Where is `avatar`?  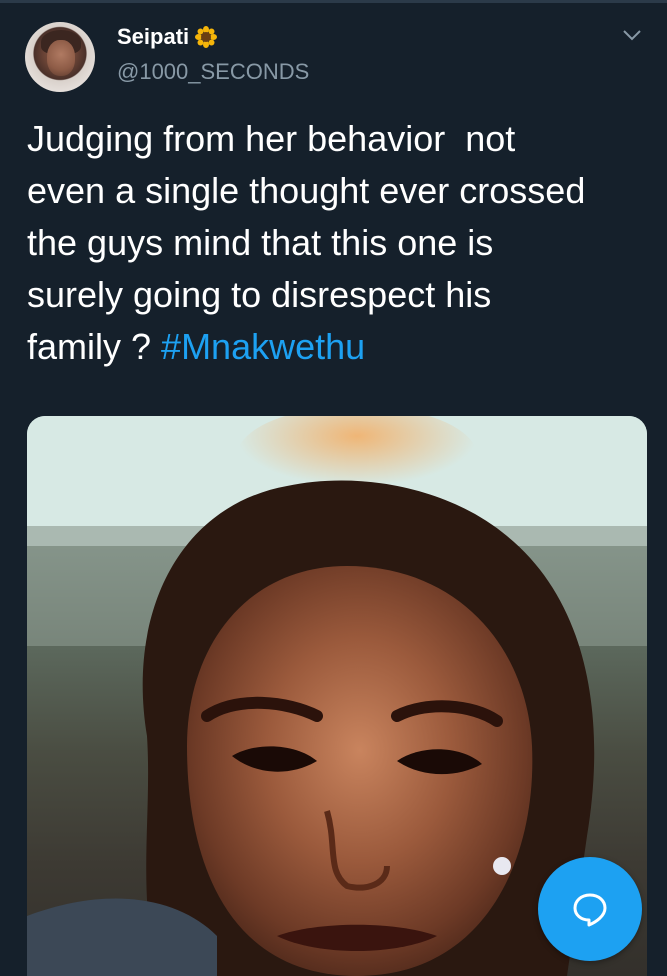 avatar is located at coordinates (60, 57).